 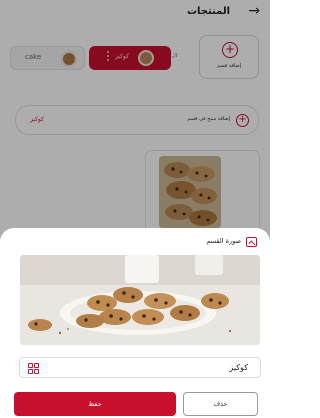 I want to click on image-icon, so click(x=251, y=242).